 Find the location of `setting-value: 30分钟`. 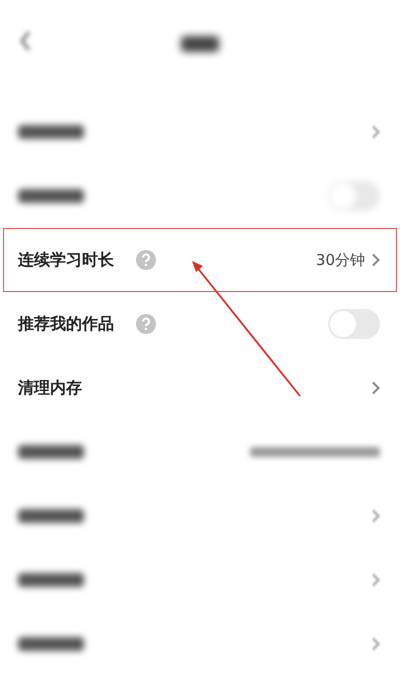

setting-value: 30分钟 is located at coordinates (340, 260).